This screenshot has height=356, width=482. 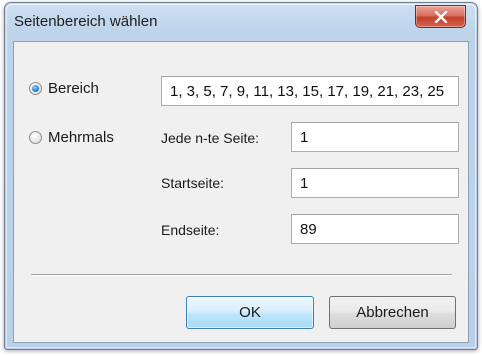 I want to click on start-page-label: Startseite:, so click(x=193, y=183).